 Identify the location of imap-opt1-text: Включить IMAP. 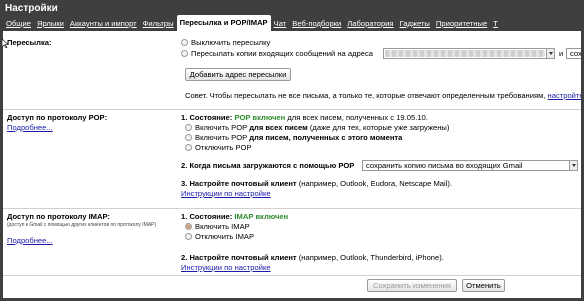
(222, 226).